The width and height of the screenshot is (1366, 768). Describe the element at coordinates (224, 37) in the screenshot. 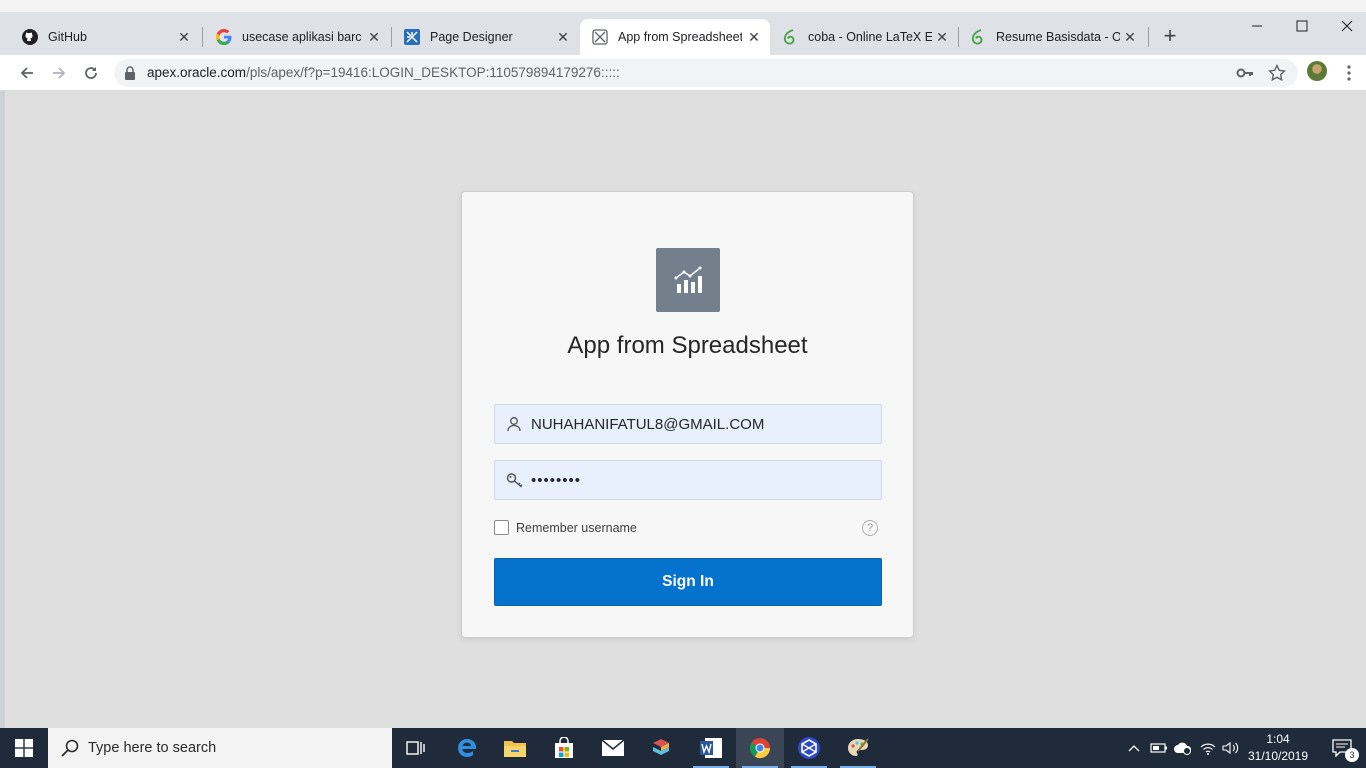

I see `google-icon` at that location.